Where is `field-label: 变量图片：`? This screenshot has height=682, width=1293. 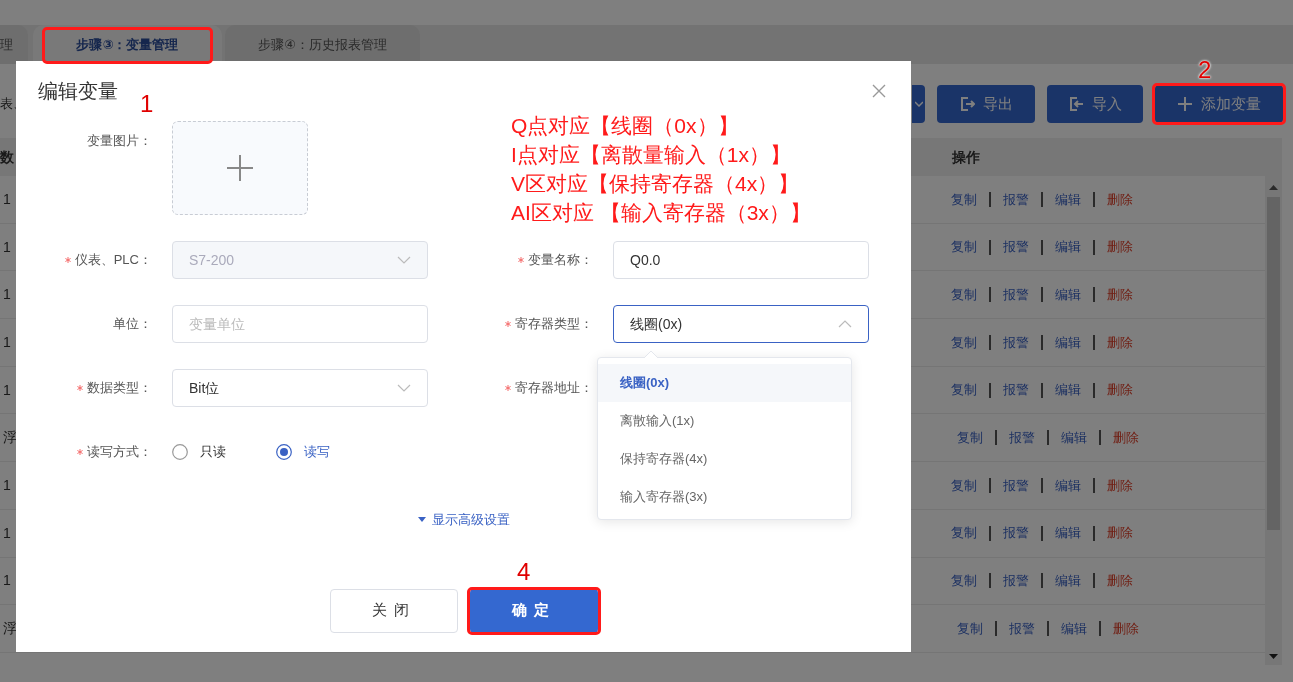 field-label: 变量图片： is located at coordinates (119, 141).